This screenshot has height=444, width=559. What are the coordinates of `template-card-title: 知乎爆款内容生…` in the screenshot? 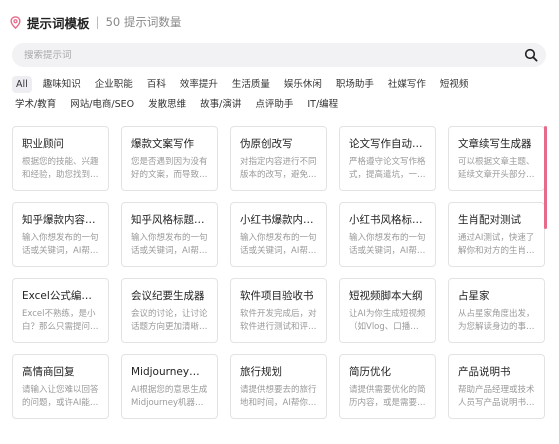 It's located at (61, 220).